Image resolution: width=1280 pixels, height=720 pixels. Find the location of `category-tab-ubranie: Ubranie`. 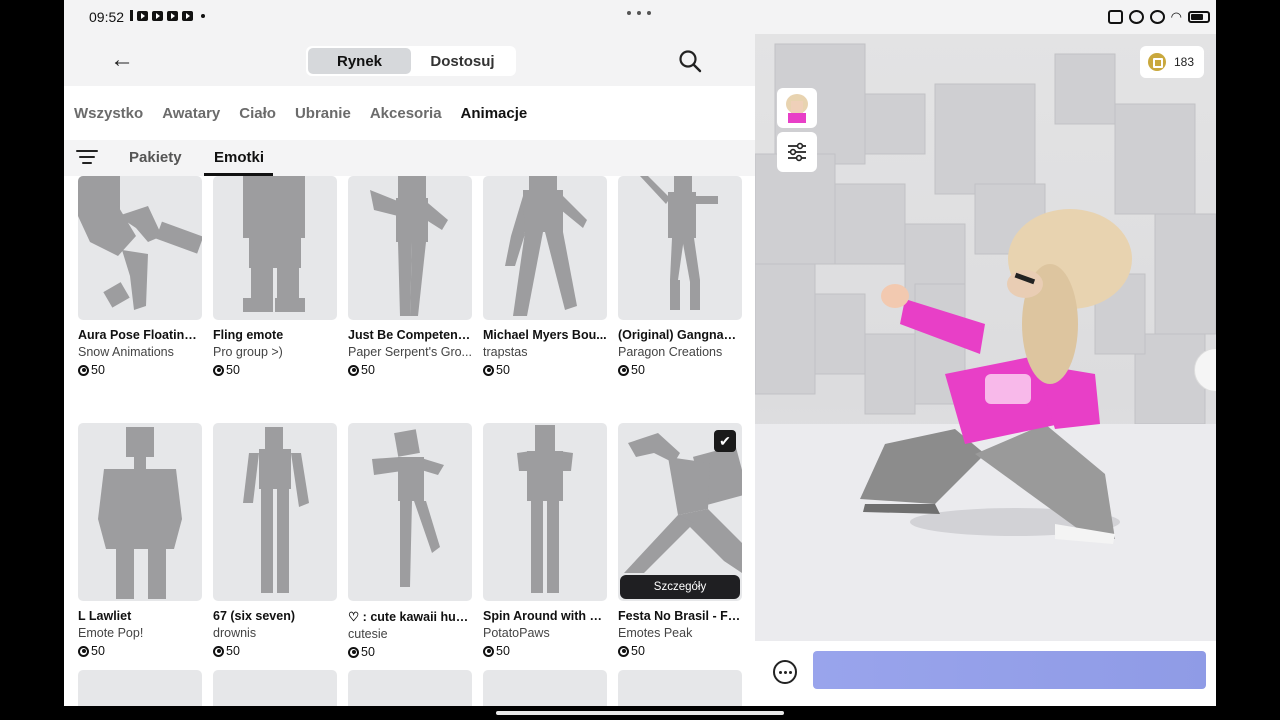

category-tab-ubranie: Ubranie is located at coordinates (323, 113).